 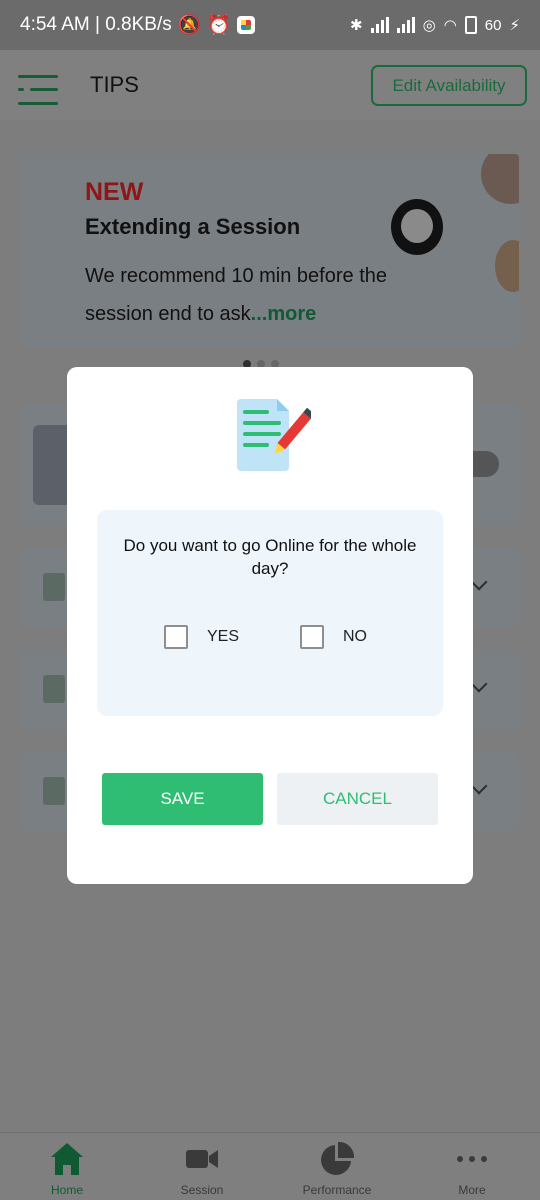 What do you see at coordinates (114, 192) in the screenshot?
I see `banner-new-tag: NEW` at bounding box center [114, 192].